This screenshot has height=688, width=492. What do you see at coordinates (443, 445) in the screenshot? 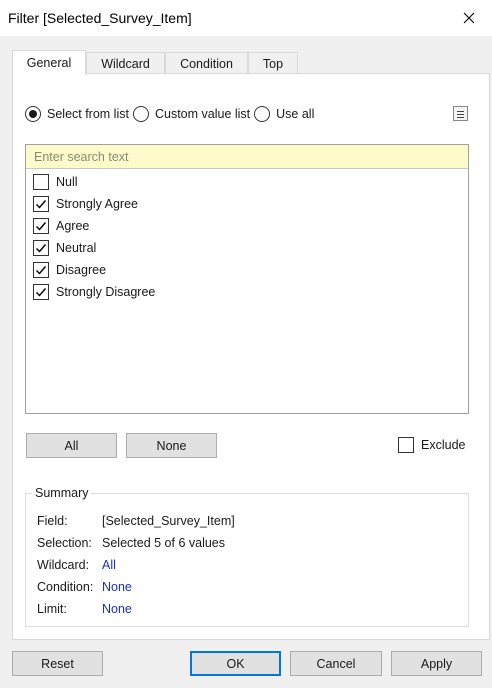
I see `exclude-label: Exclude` at bounding box center [443, 445].